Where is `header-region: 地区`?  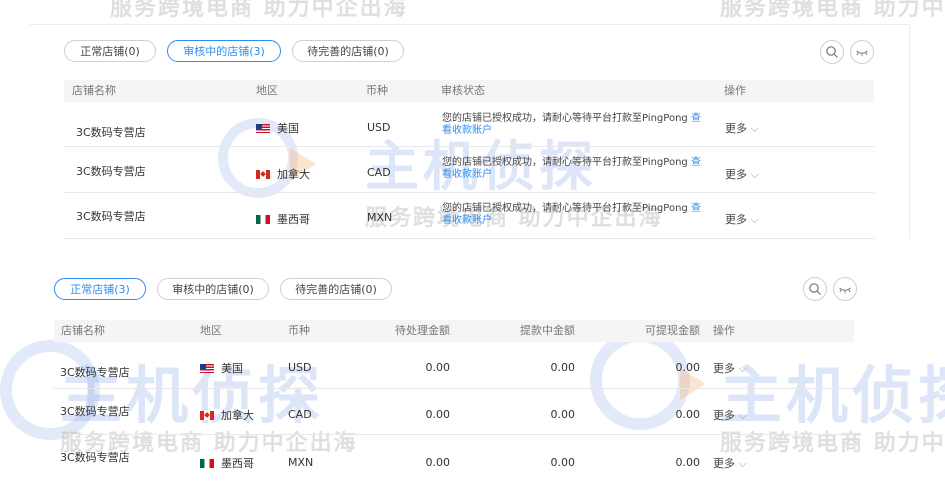
header-region: 地区 is located at coordinates (211, 330).